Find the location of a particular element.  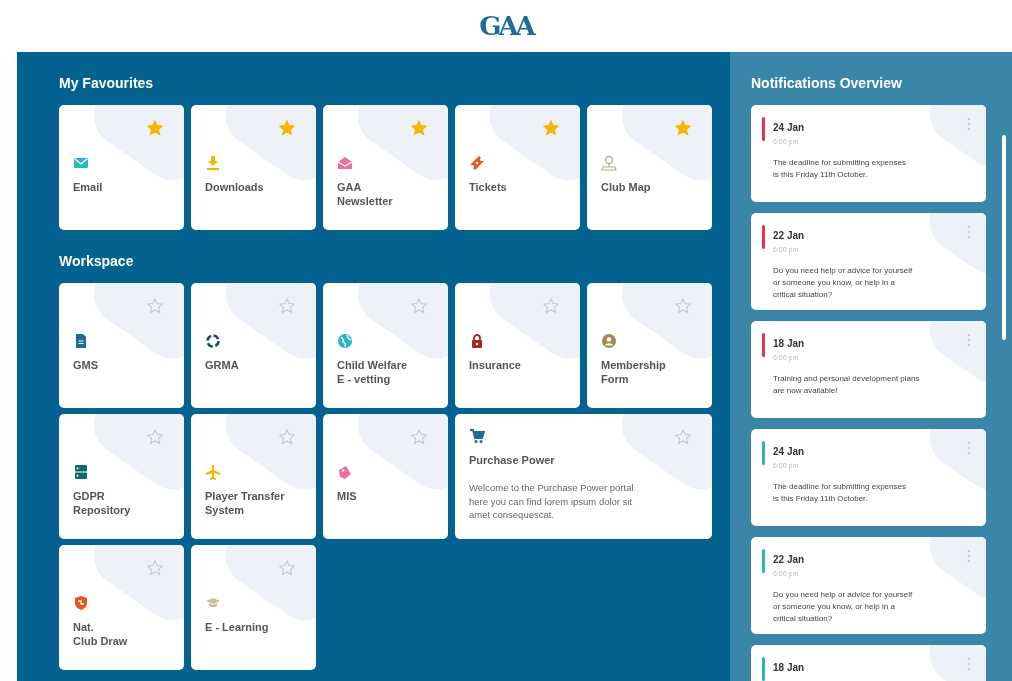

tile-label: Club Map is located at coordinates (626, 187).